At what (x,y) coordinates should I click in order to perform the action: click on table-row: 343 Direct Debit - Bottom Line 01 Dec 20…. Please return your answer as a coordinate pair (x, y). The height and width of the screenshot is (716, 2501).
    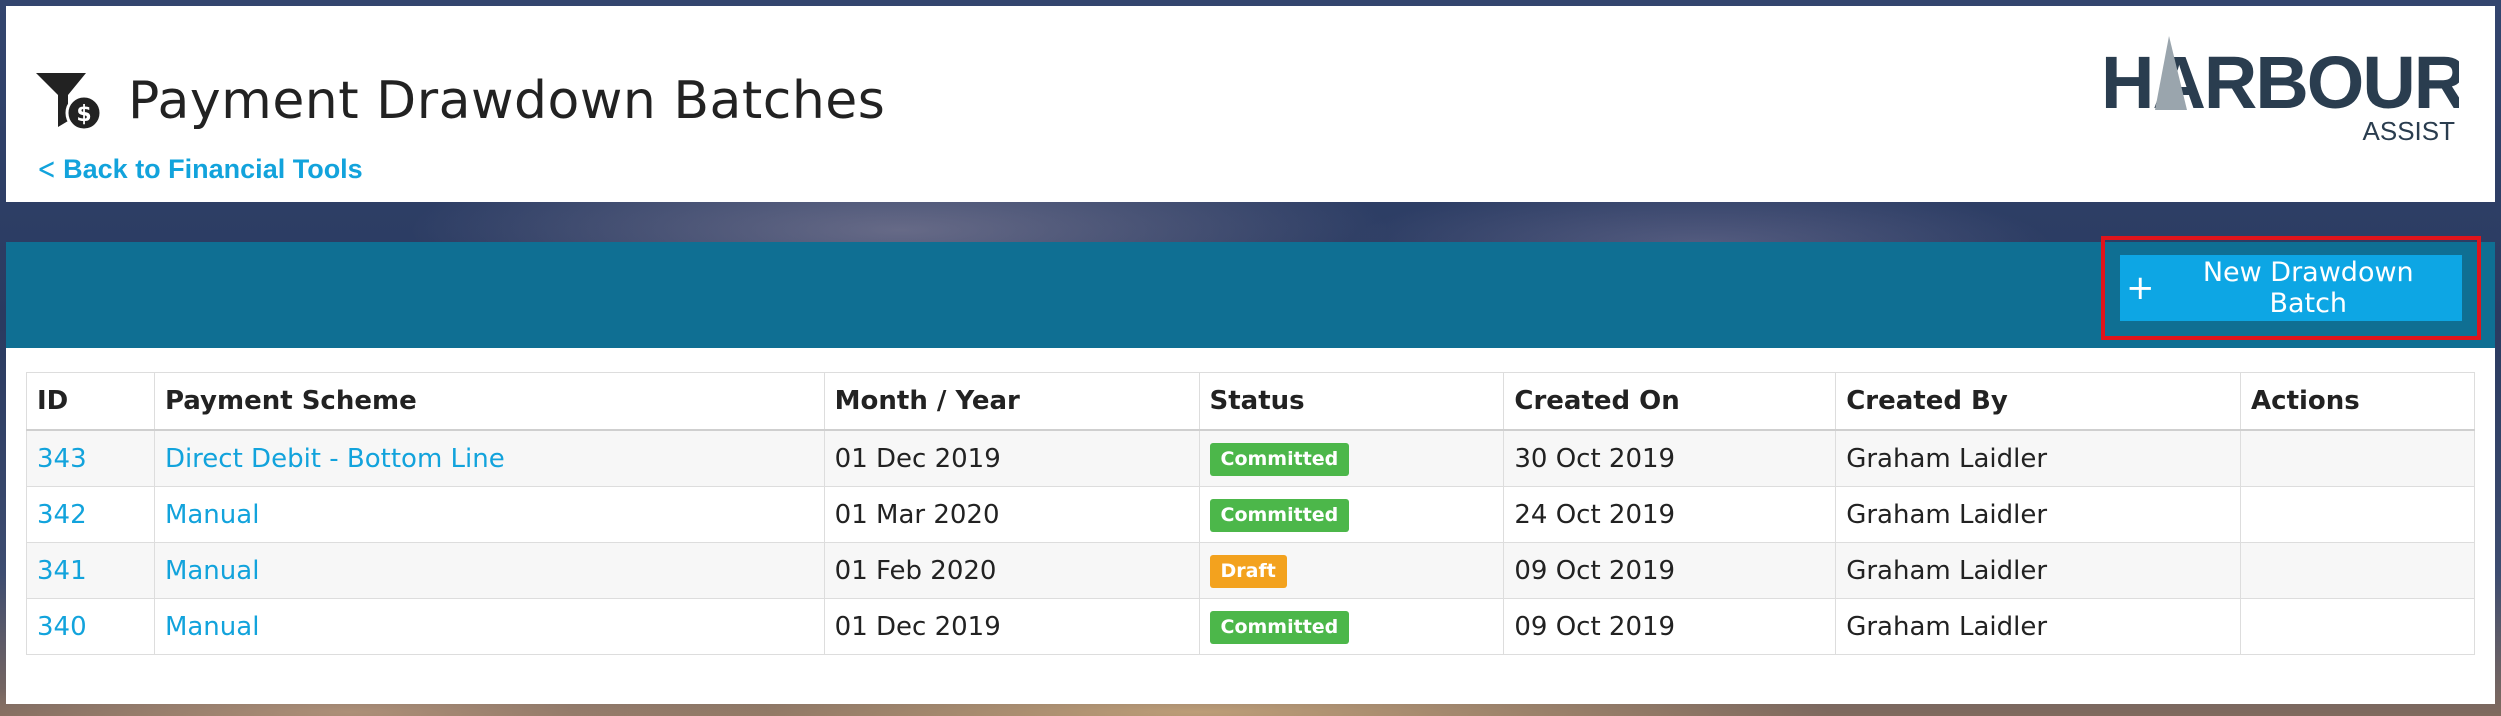
    Looking at the image, I should click on (1250, 458).